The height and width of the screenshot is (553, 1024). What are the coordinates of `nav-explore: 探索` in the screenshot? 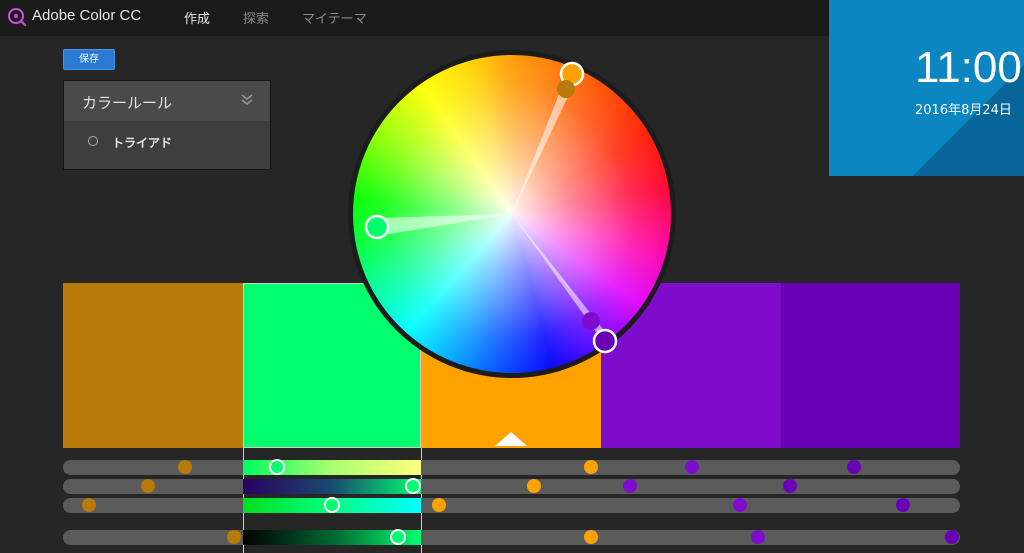 It's located at (256, 17).